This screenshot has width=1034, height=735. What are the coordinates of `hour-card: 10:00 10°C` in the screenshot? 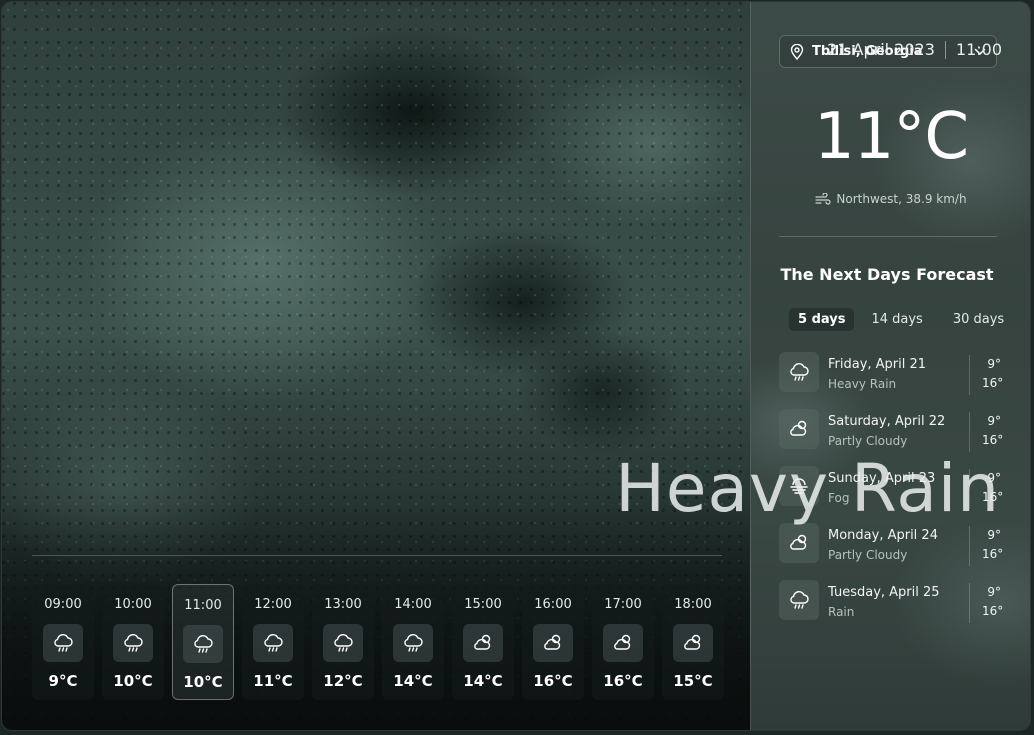 It's located at (133, 642).